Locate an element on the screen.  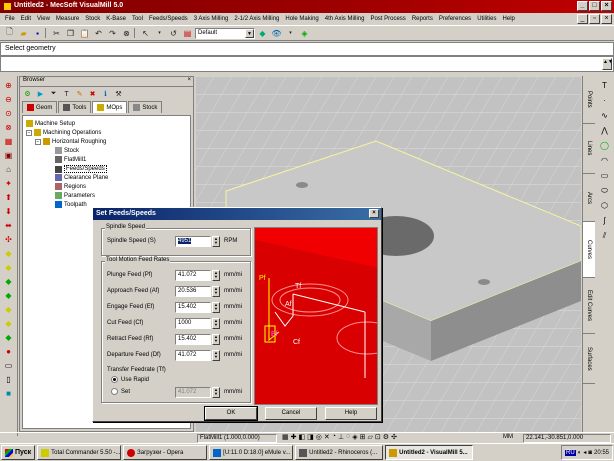
snap-grid-icon: ▦ is located at coordinates (285, 437).